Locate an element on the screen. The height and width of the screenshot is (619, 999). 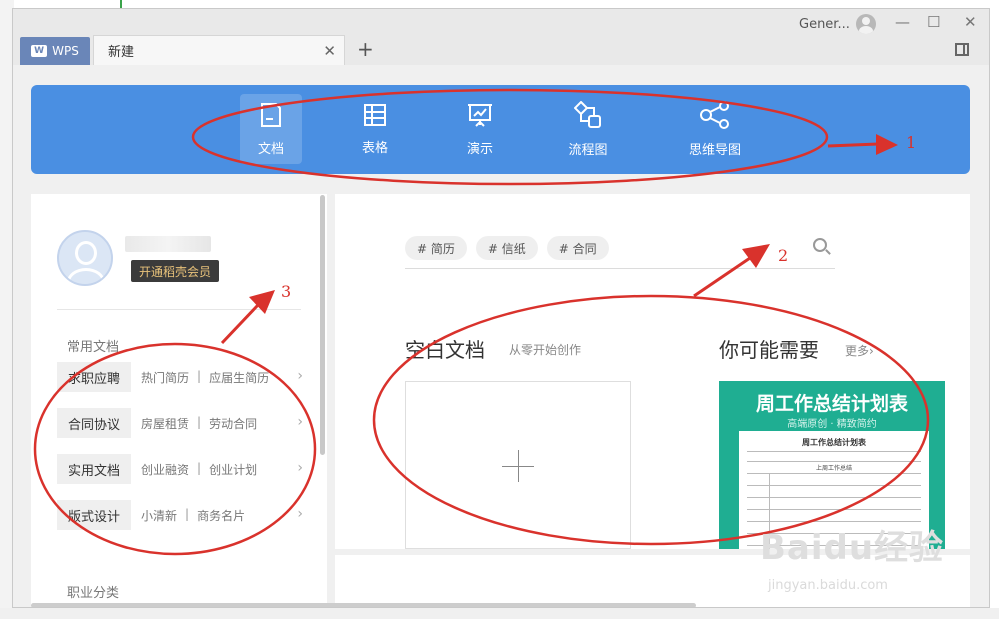
recommend-title: 你可能需要 is located at coordinates (769, 350).